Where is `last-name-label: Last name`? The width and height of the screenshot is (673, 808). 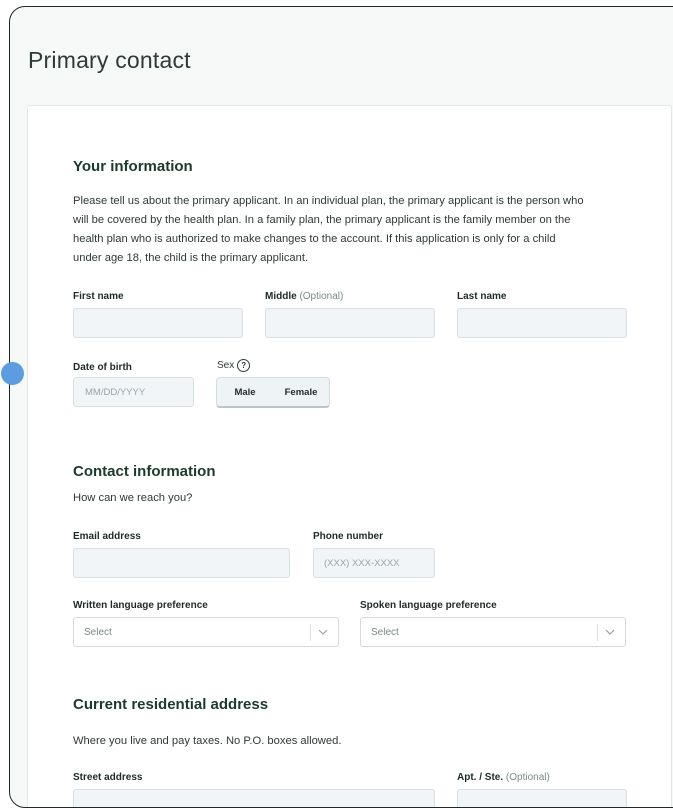 last-name-label: Last name is located at coordinates (482, 296).